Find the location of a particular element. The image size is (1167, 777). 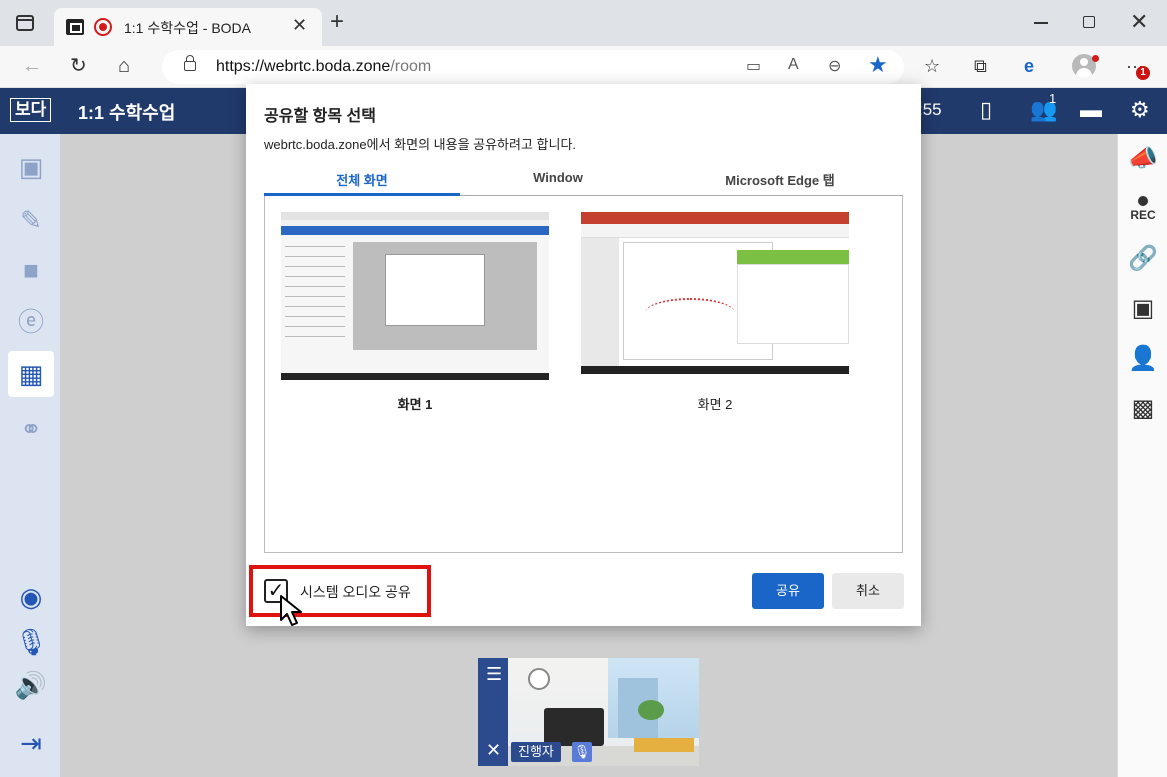

presenter-name-label: 진행자 is located at coordinates (536, 752).